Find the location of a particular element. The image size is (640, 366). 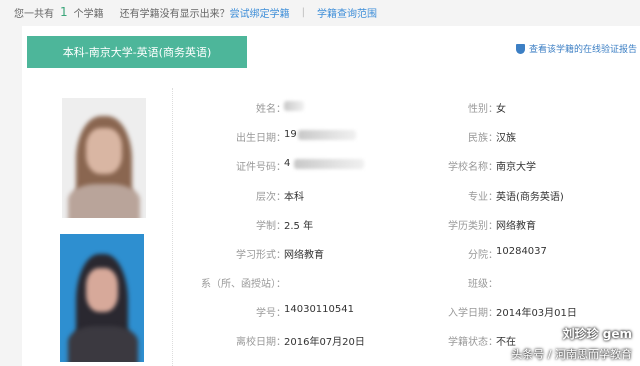

divider is located at coordinates (172, 227).